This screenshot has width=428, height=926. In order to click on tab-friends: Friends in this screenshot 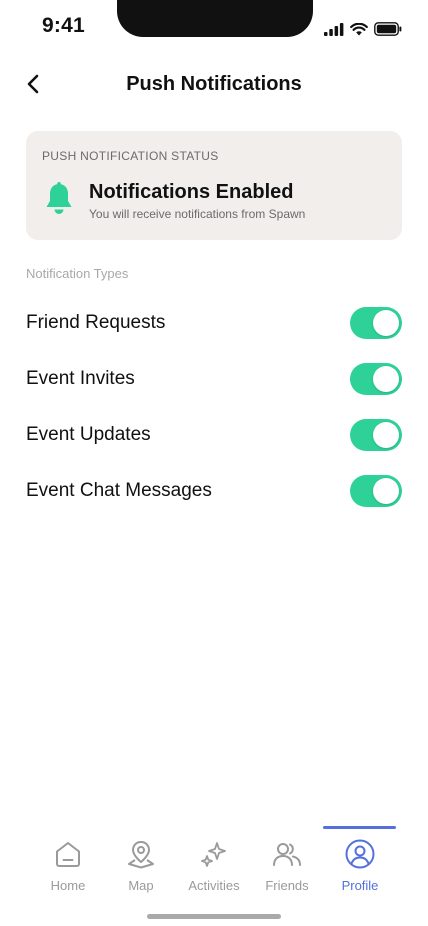, I will do `click(287, 862)`.